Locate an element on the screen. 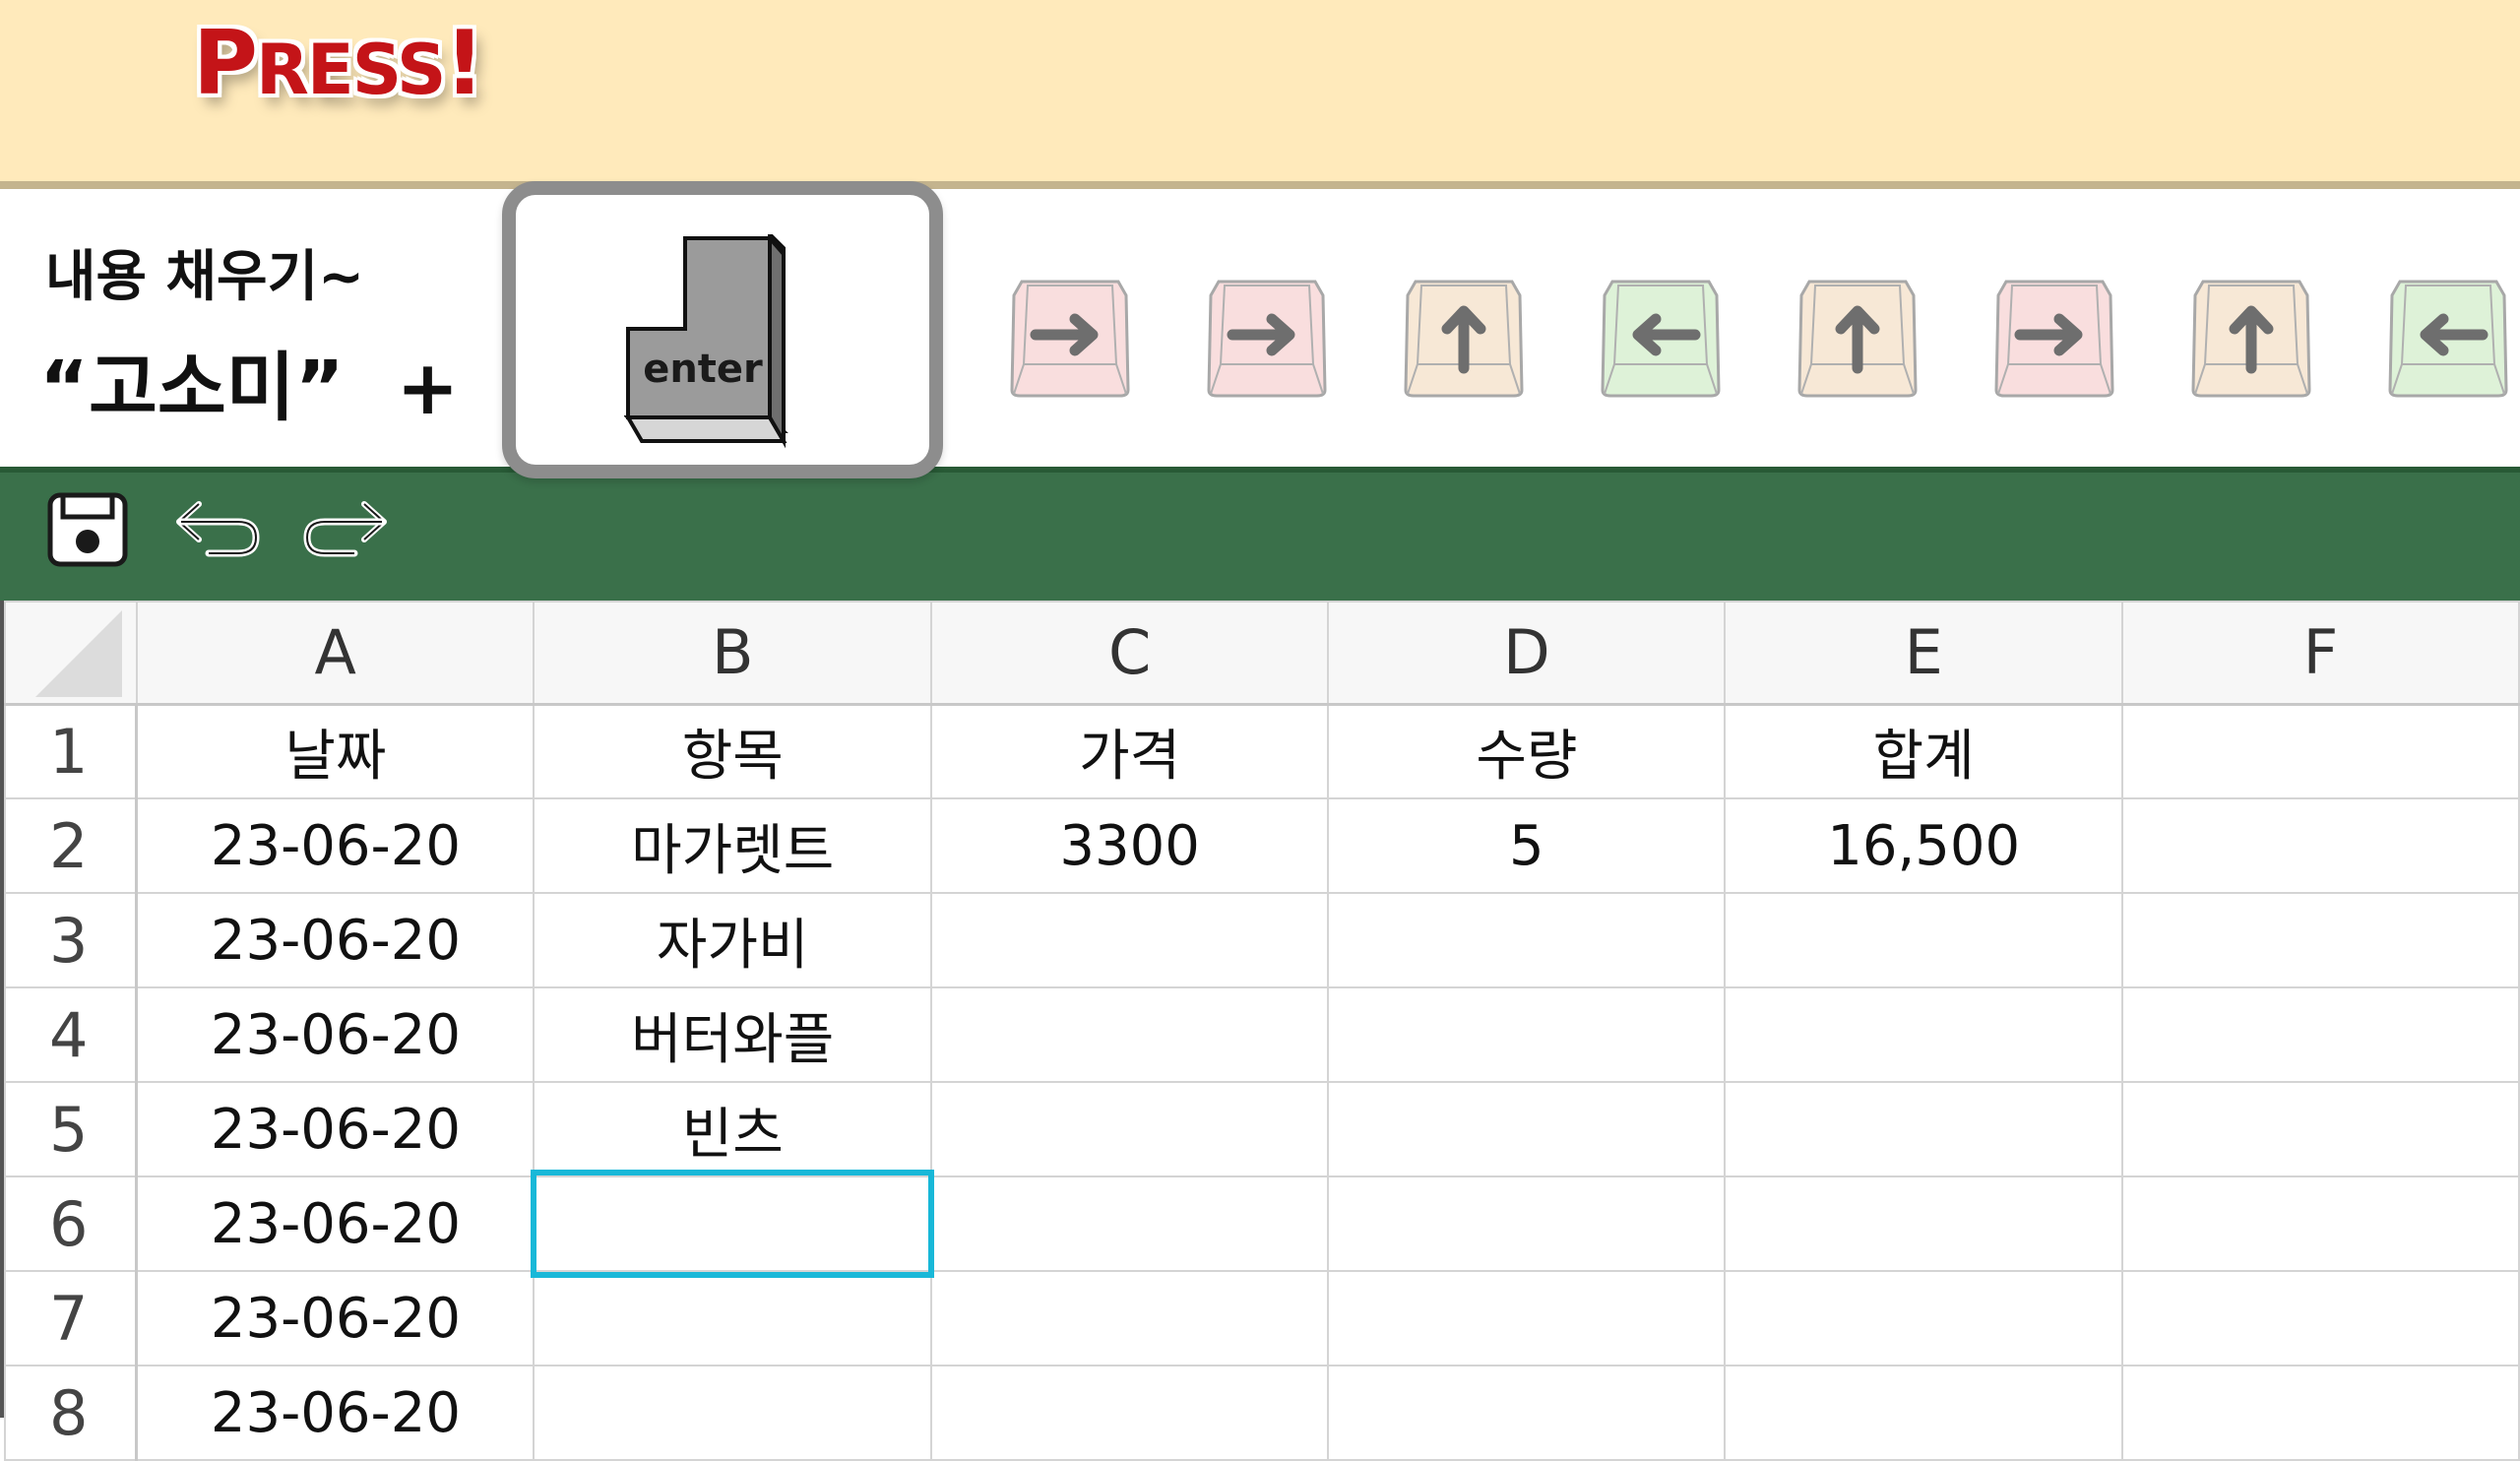 The image size is (2520, 1461). cell-f8 is located at coordinates (2320, 1413).